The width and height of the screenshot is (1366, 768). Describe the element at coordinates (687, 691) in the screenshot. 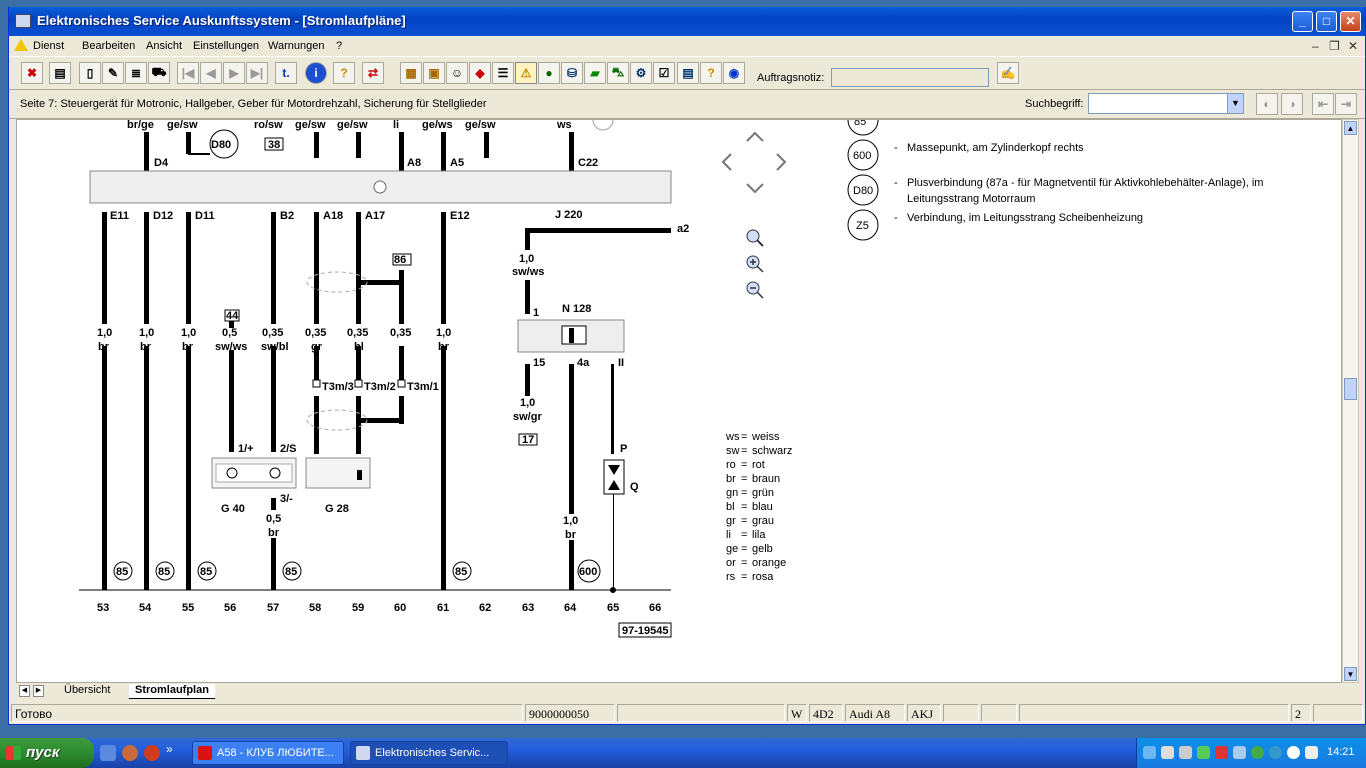

I see `sheet-tab-bar: ◀ ▶ Übersicht Stromlaufplan` at that location.